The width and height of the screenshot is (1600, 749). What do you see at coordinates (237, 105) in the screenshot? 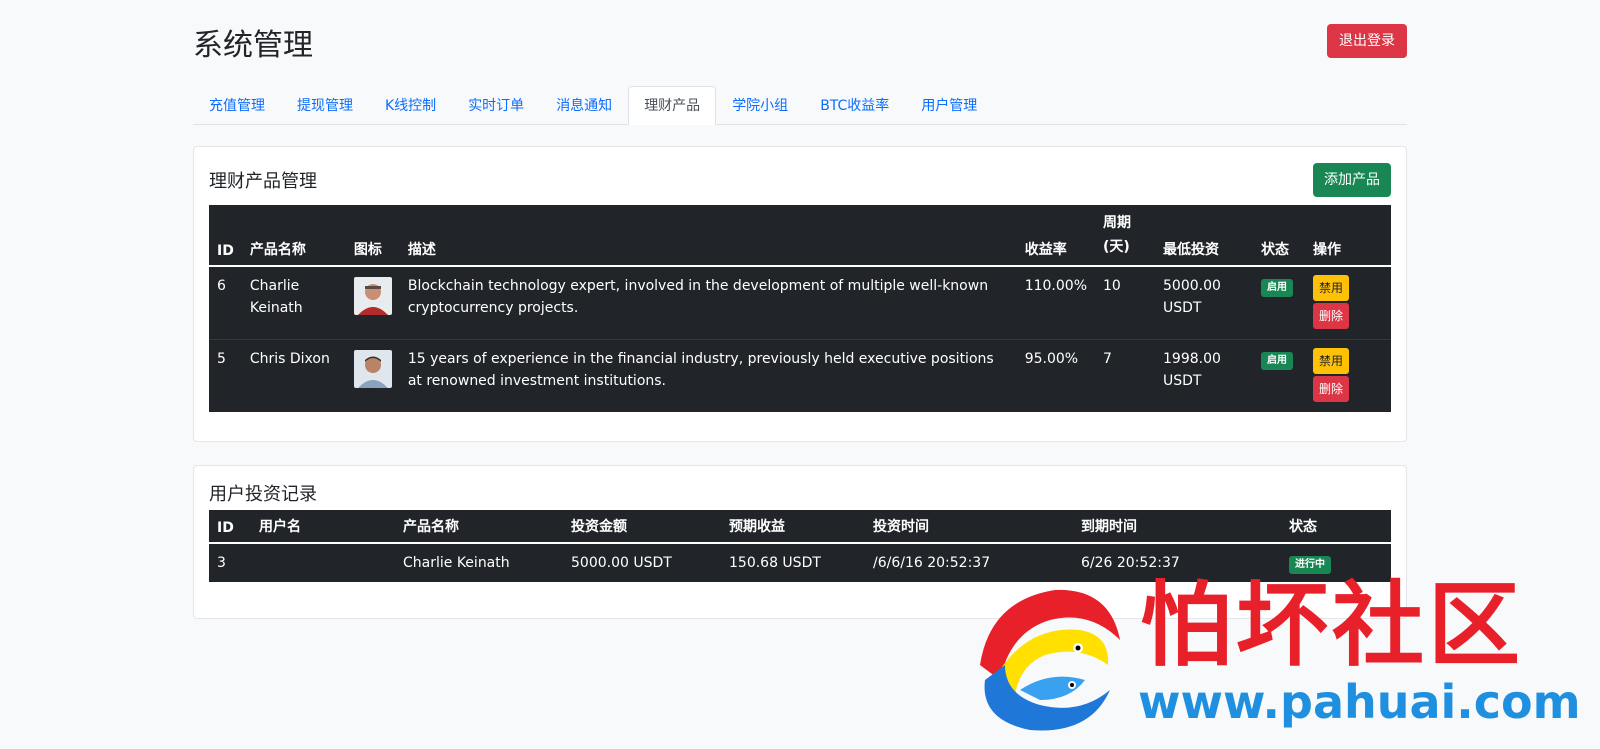
I see `tab-recharge: 充值管理` at bounding box center [237, 105].